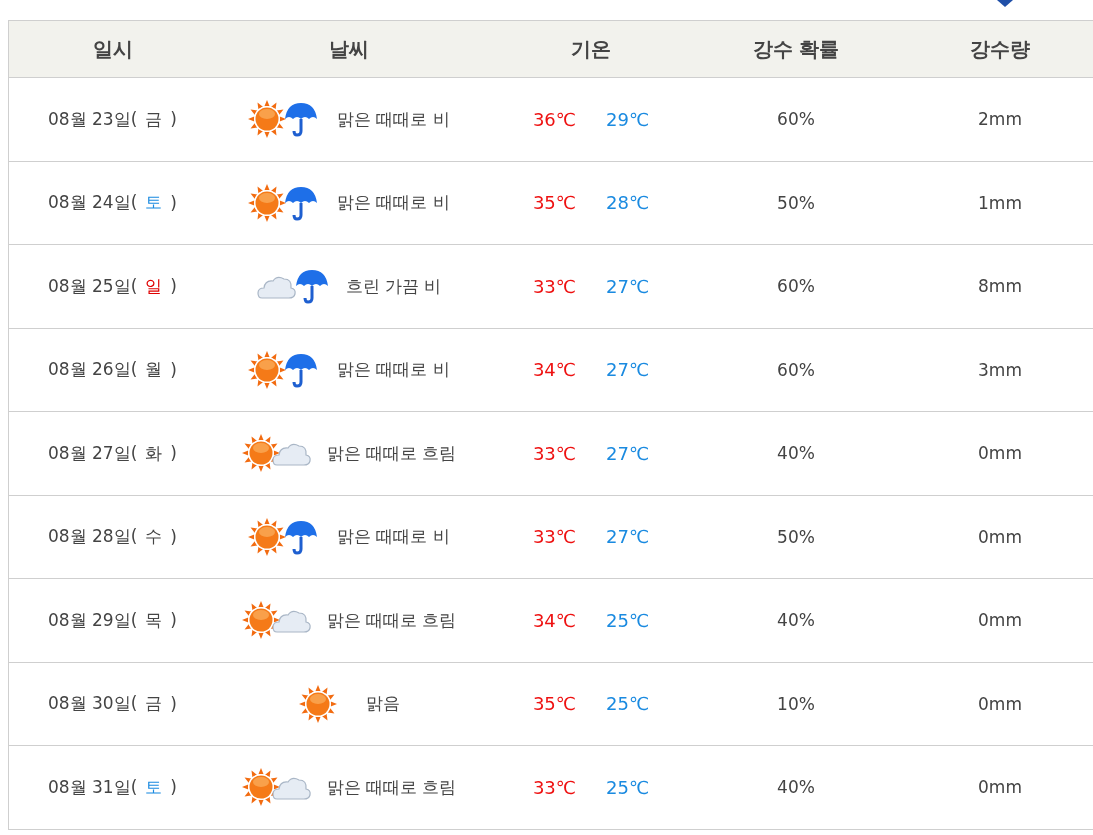 This screenshot has height=835, width=1093. I want to click on column-header: 날씨, so click(348, 49).